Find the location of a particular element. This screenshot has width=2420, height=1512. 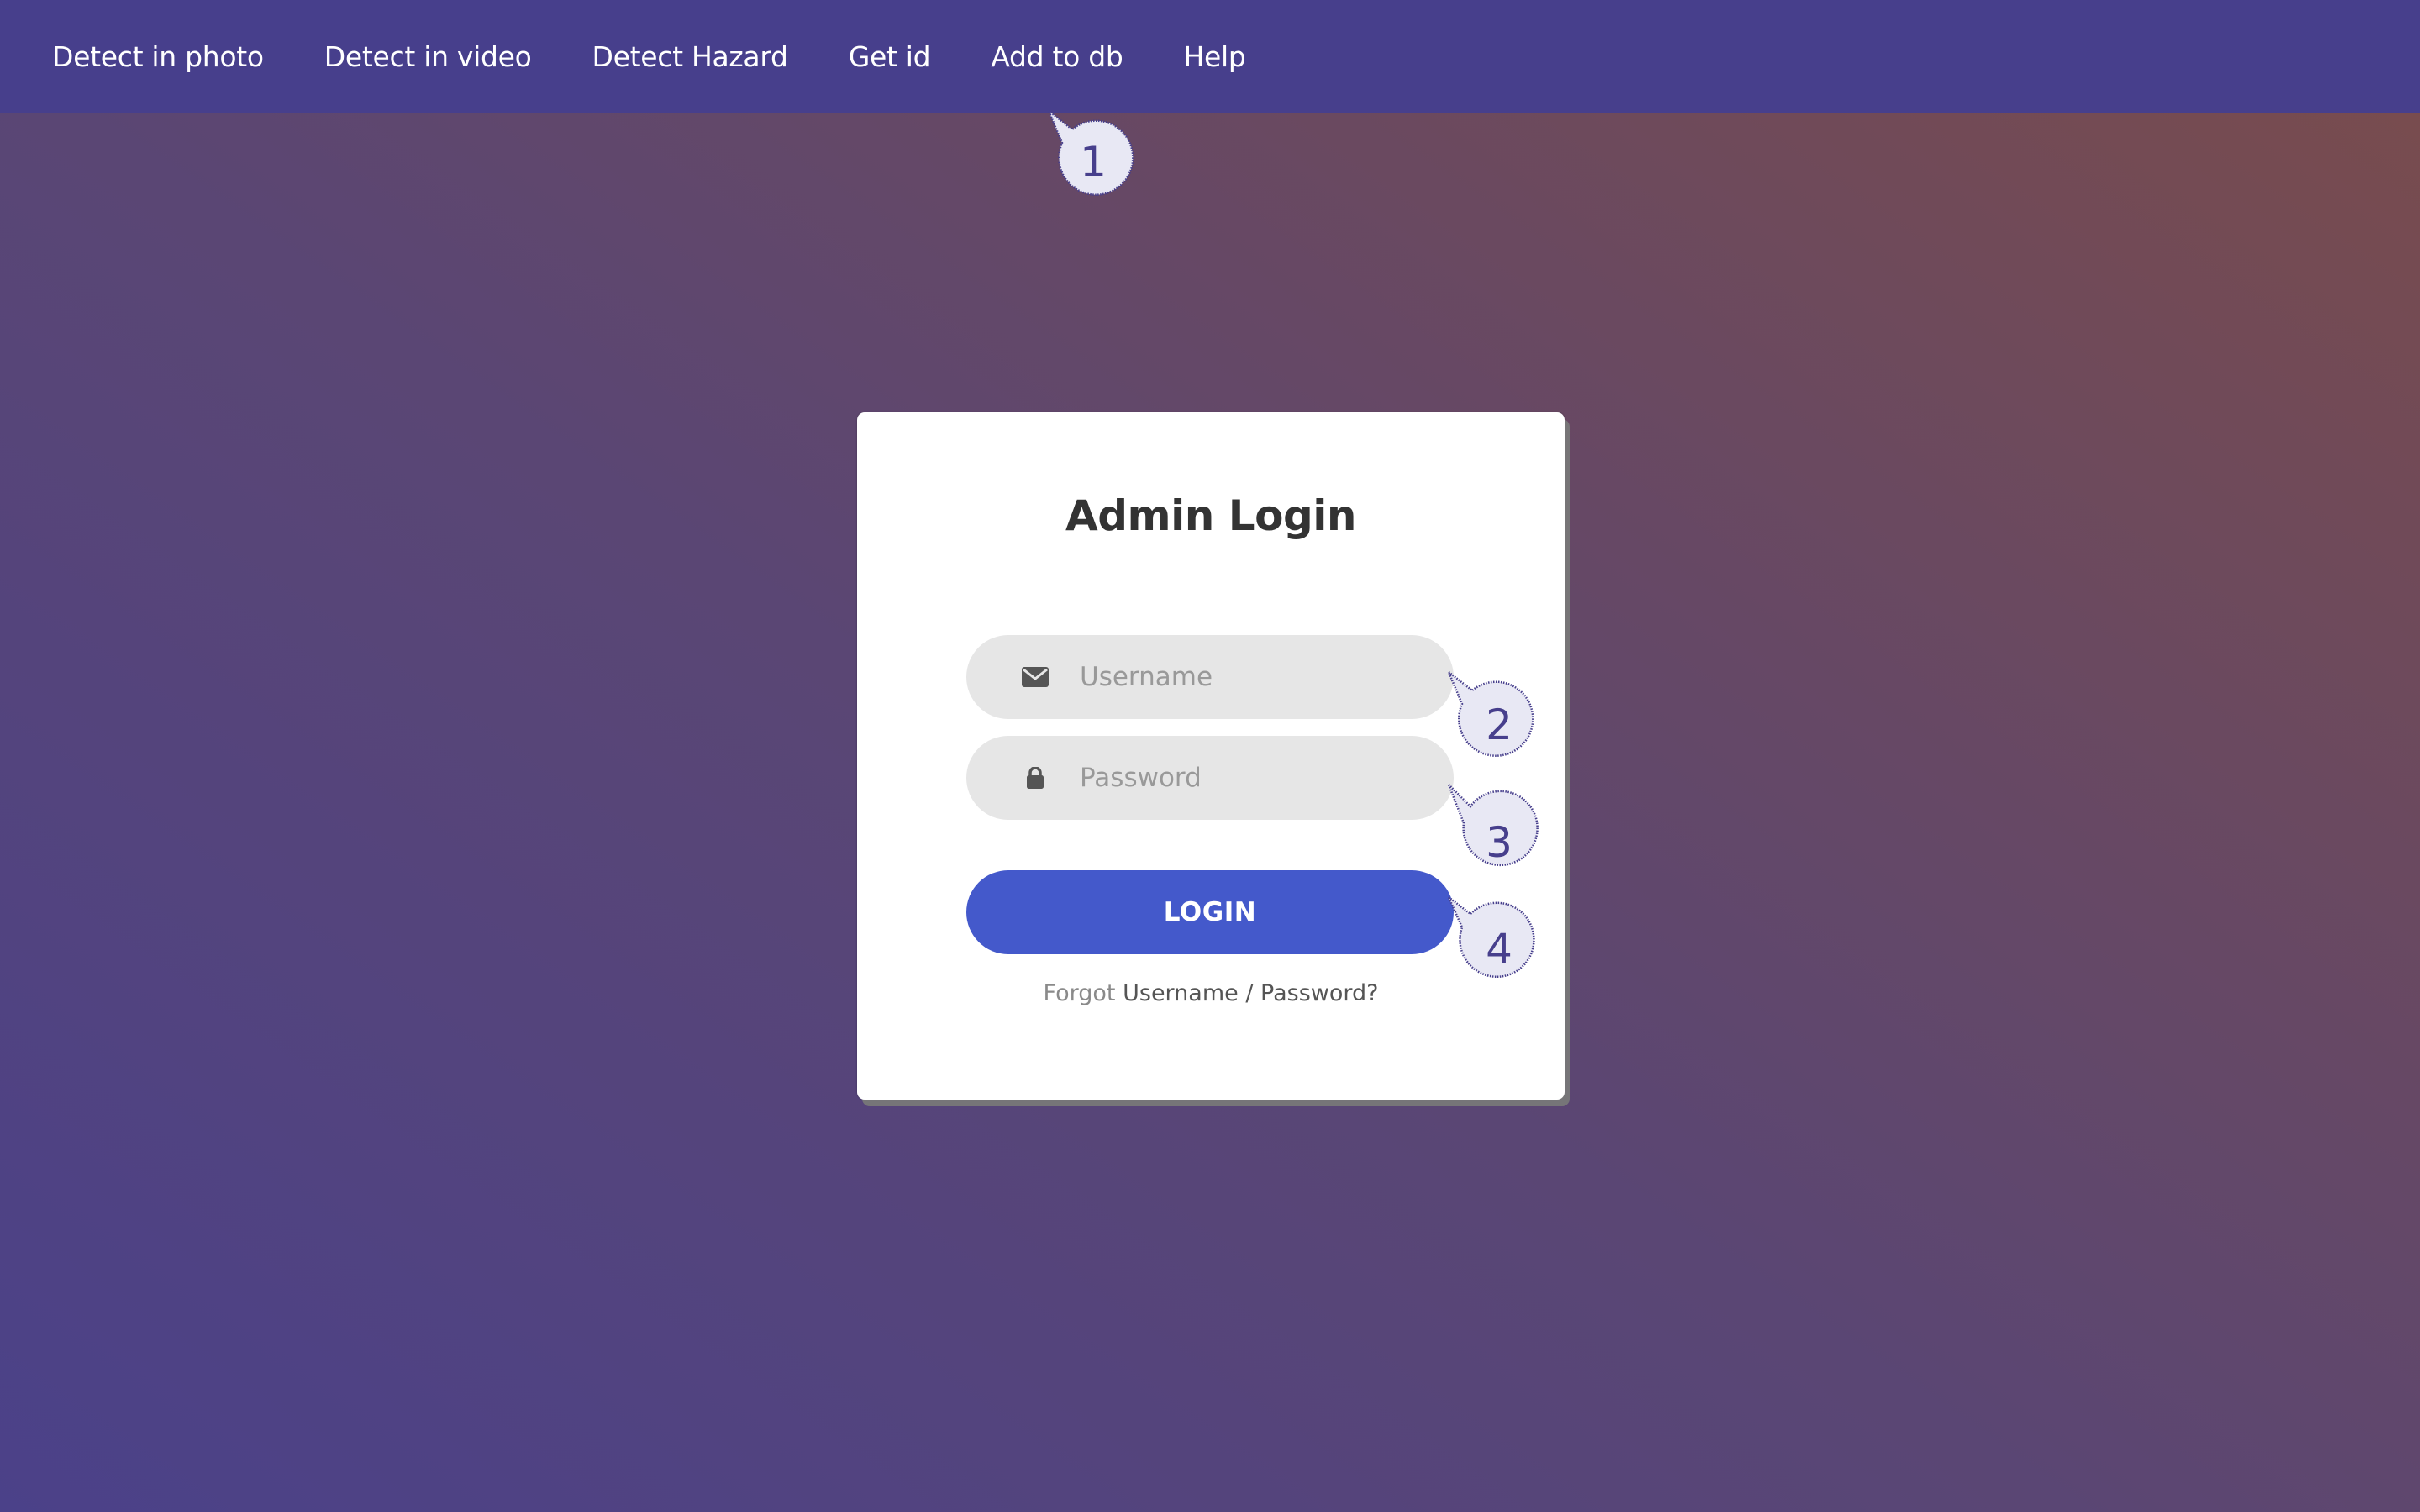

username-field is located at coordinates (1210, 677).